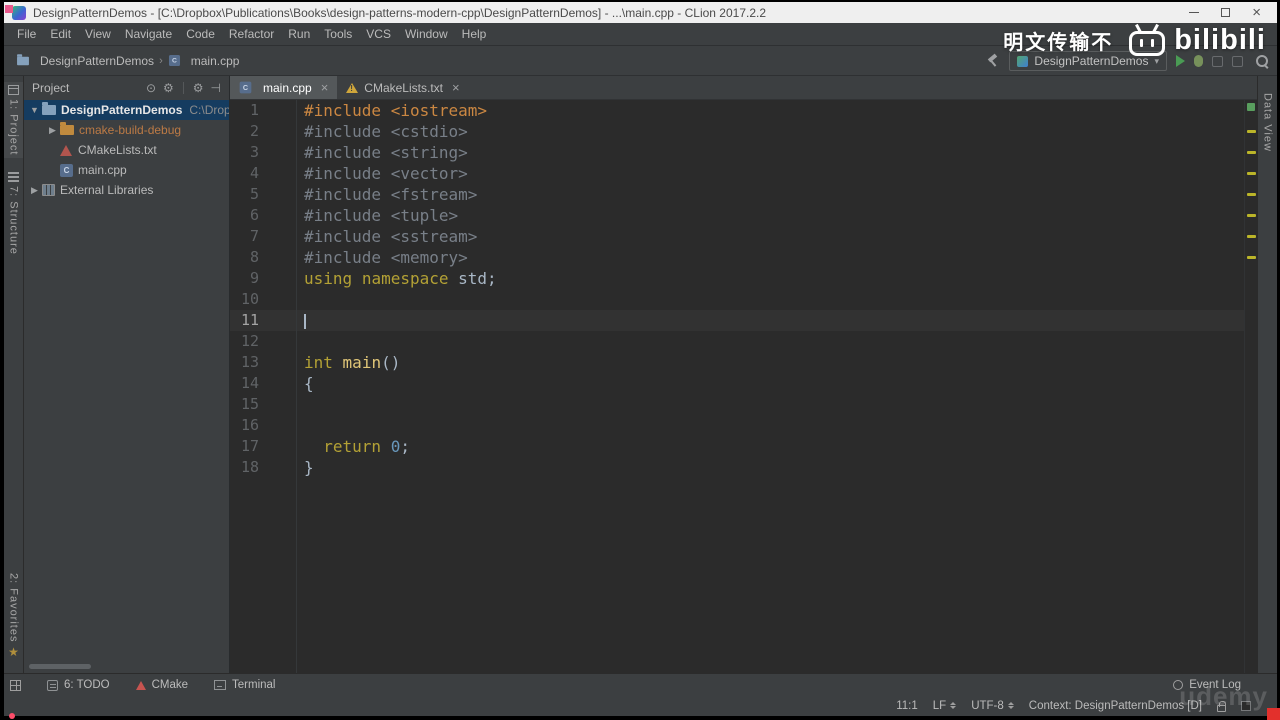 Image resolution: width=1280 pixels, height=720 pixels. I want to click on clion-logo-icon, so click(19, 12).